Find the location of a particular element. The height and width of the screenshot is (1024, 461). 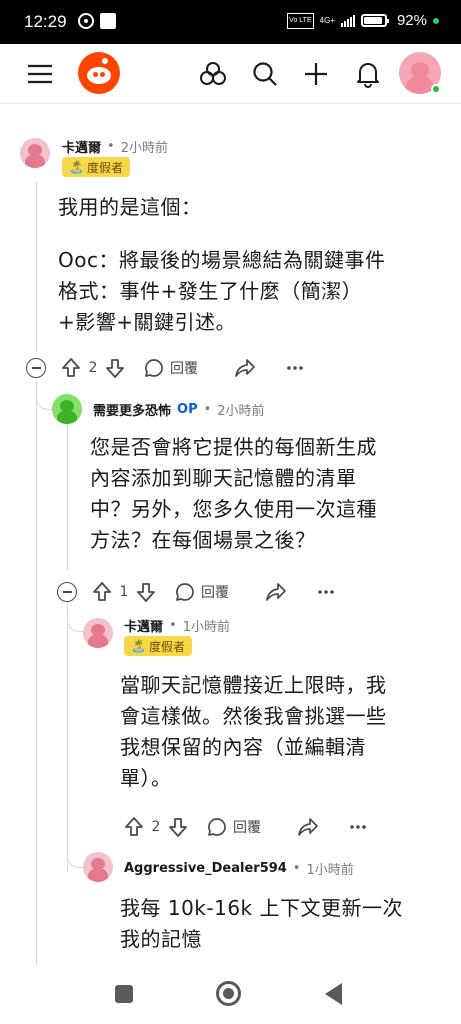

comment-meta: 需要更多恐怖 OP • 2小時前 is located at coordinates (179, 409).